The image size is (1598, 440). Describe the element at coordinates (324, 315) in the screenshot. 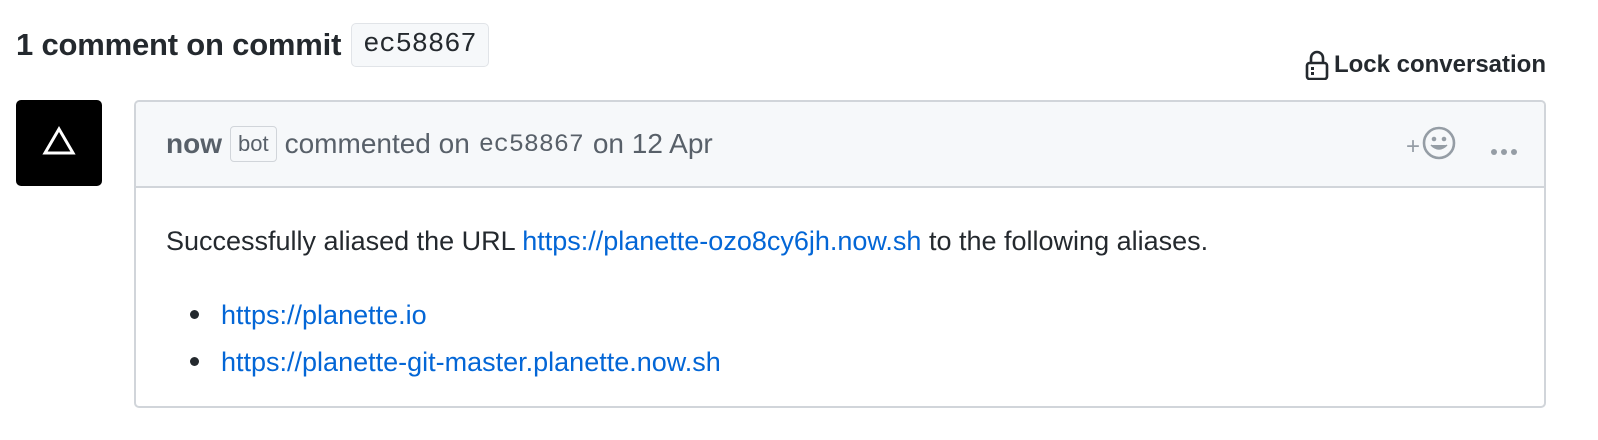

I see `alias-link: https://planette.io` at that location.